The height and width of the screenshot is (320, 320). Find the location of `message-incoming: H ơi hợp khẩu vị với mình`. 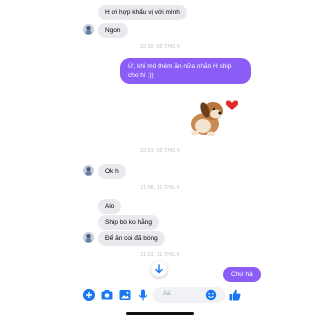

message-incoming: H ơi hợp khẩu vị với mình is located at coordinates (142, 12).